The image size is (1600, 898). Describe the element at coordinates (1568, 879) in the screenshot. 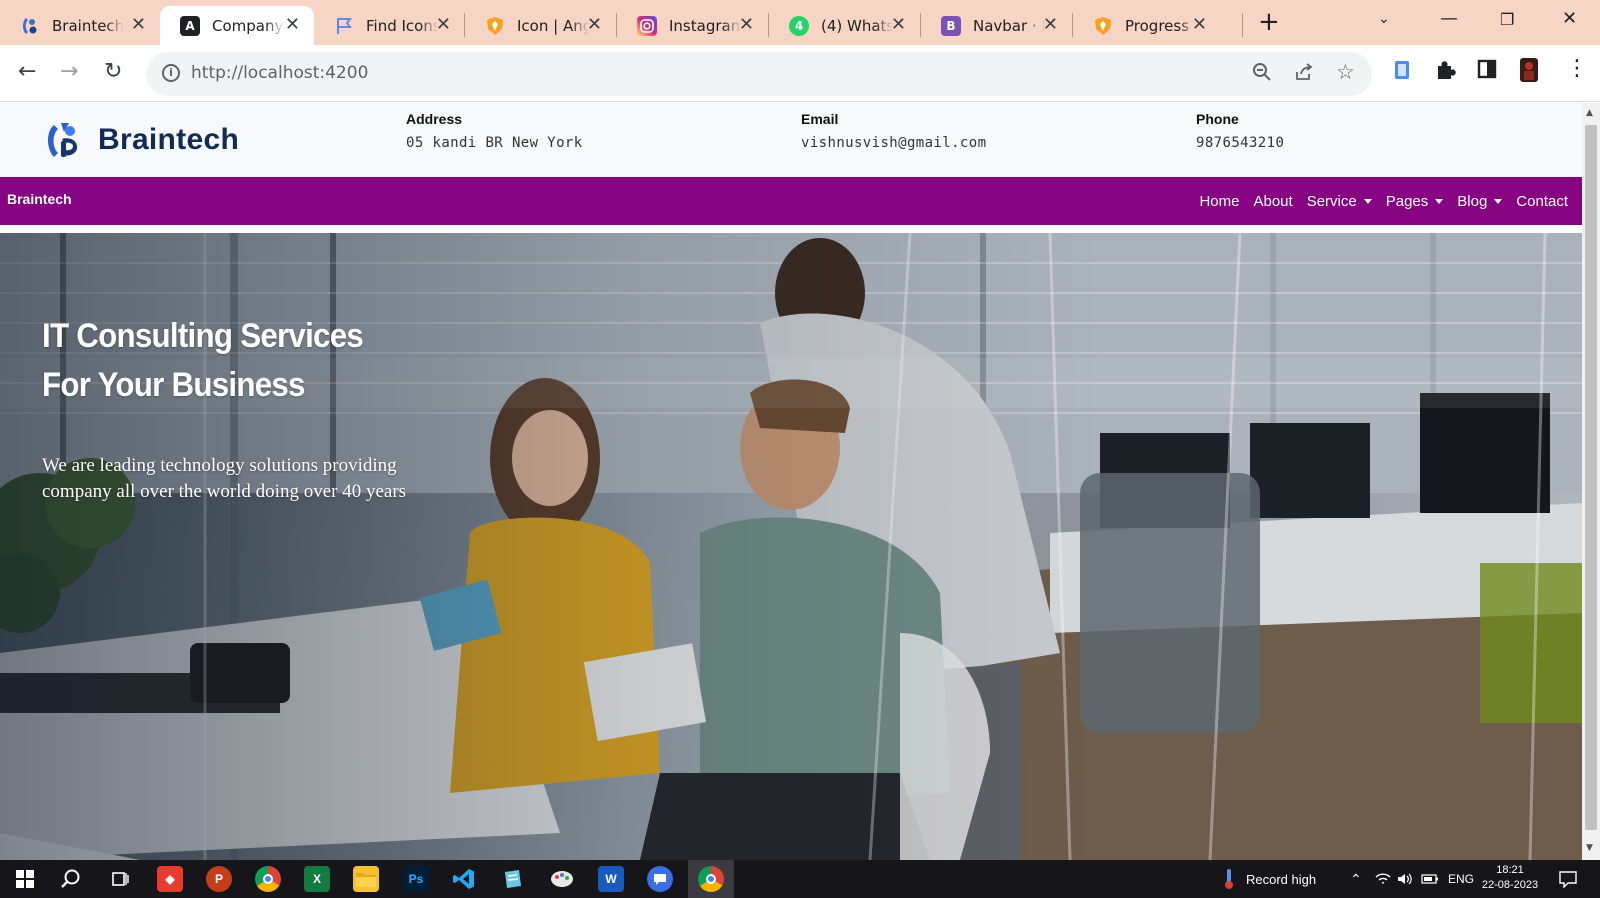

I see `notifications-icon` at that location.